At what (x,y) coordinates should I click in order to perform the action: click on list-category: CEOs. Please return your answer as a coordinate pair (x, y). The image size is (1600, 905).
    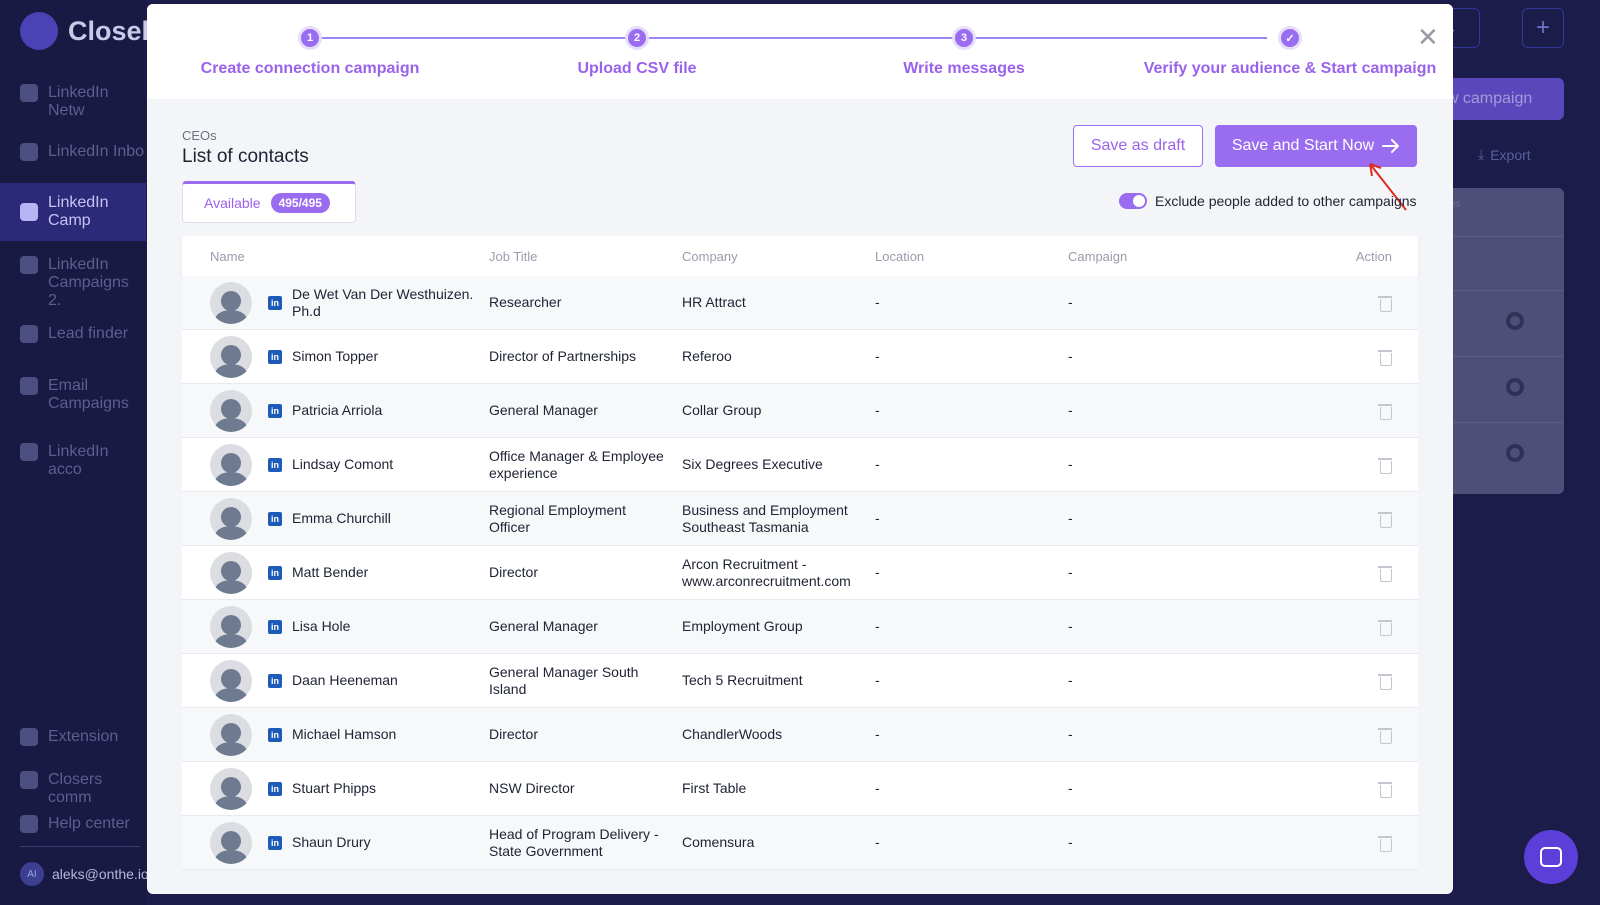
    Looking at the image, I should click on (199, 135).